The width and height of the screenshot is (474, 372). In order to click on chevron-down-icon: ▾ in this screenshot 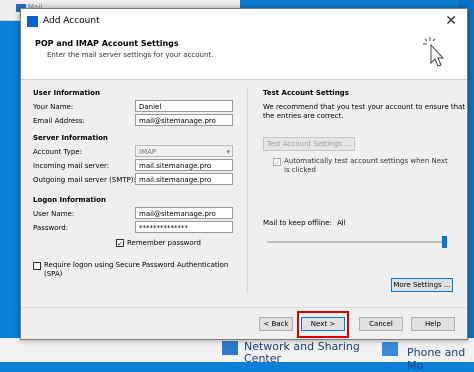, I will do `click(228, 152)`.